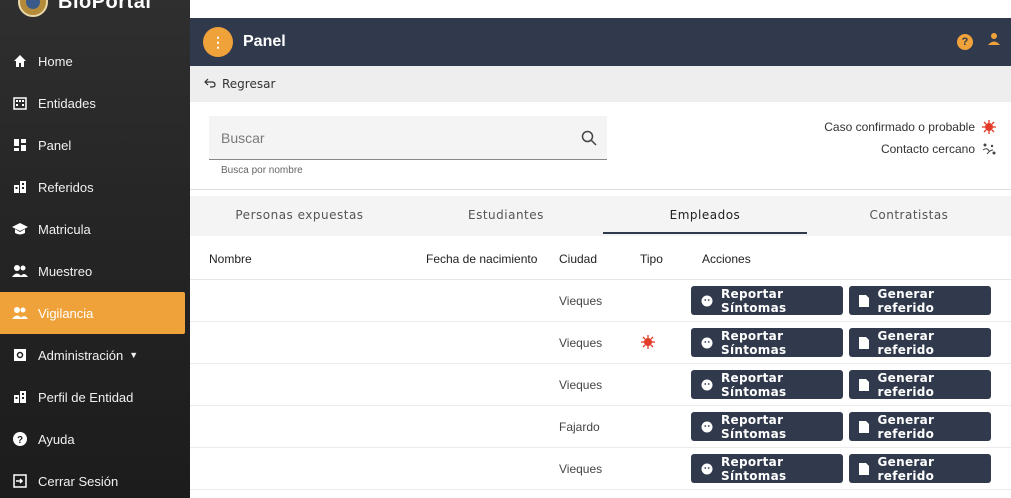  I want to click on chevron-down-icon: ▼, so click(134, 355).